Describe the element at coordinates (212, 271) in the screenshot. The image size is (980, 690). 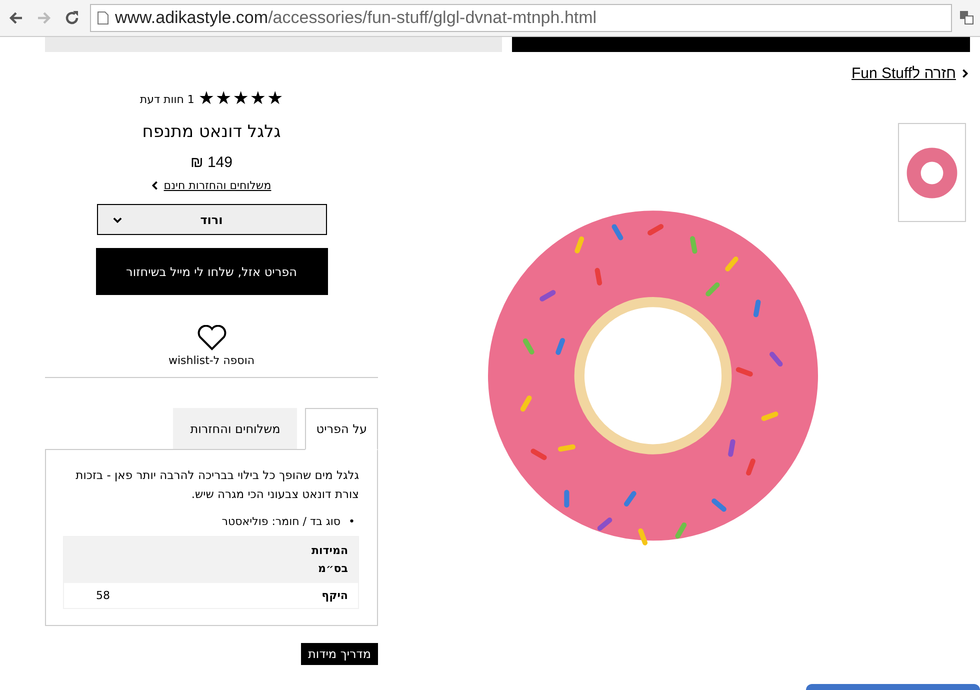
I see `notify-button: הפריט אזל, שלחו לי מייל בשיחזור` at that location.